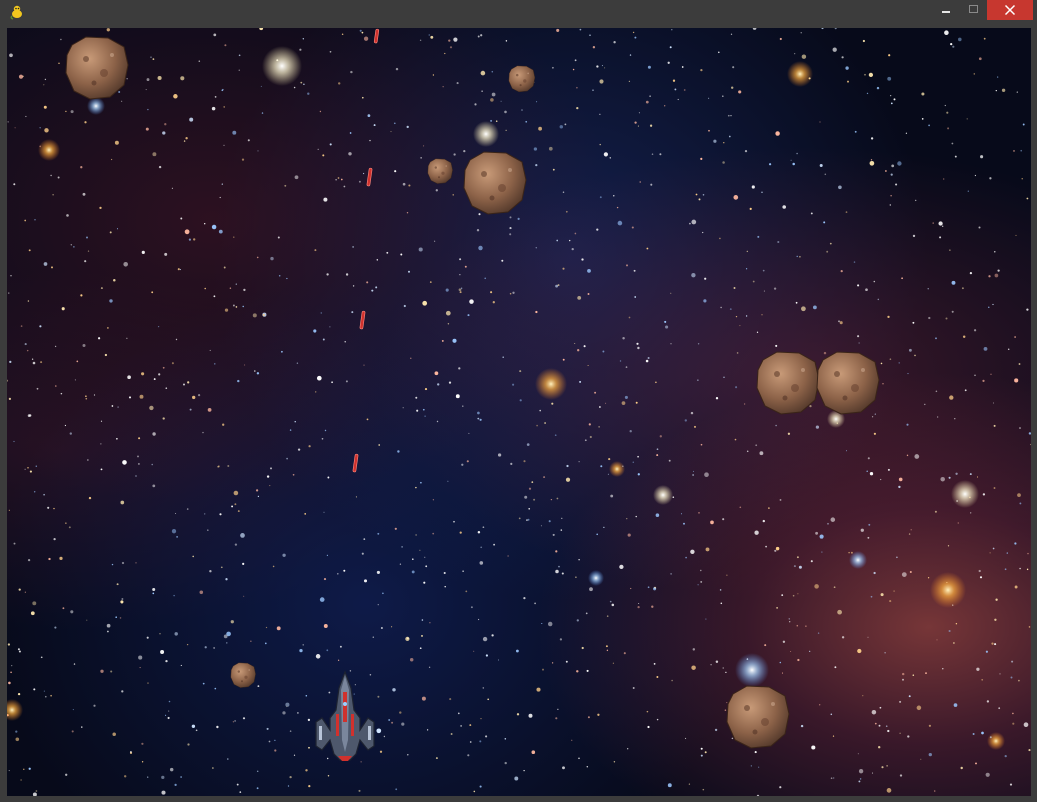 The width and height of the screenshot is (1037, 802). What do you see at coordinates (518, 14) in the screenshot?
I see `title-bar` at bounding box center [518, 14].